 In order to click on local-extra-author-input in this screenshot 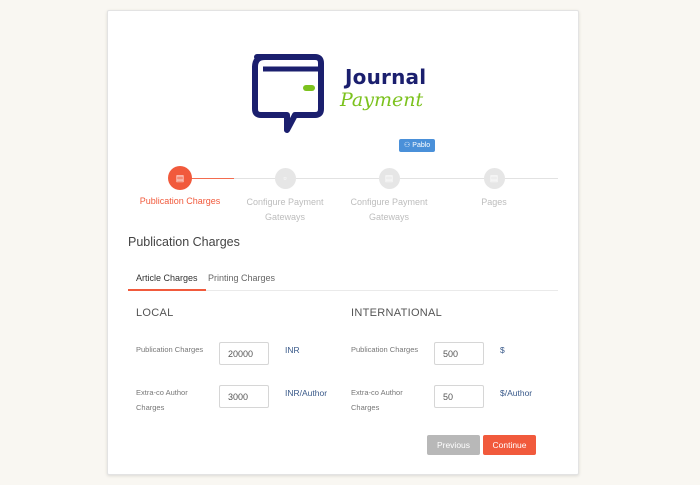, I will do `click(244, 396)`.